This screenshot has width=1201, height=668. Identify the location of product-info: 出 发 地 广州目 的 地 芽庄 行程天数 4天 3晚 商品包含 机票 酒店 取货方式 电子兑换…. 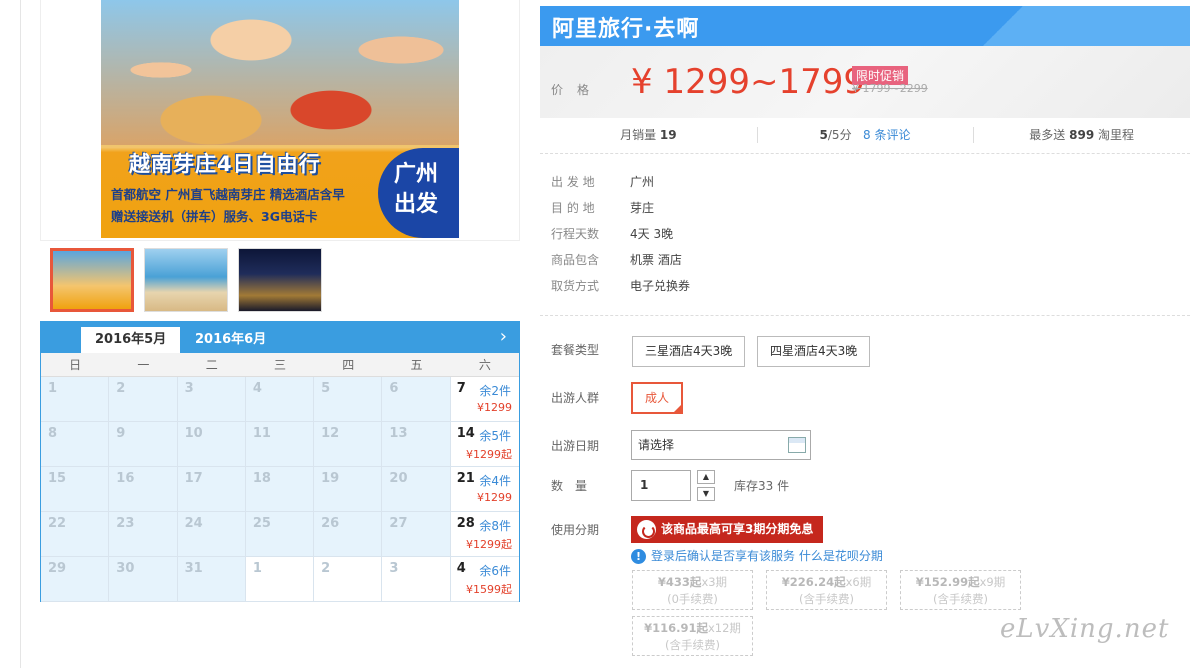
(620, 235).